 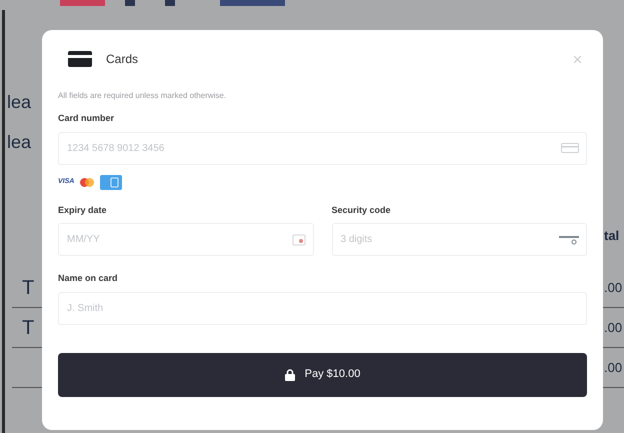 What do you see at coordinates (322, 308) in the screenshot?
I see `input-field: J. Smith` at bounding box center [322, 308].